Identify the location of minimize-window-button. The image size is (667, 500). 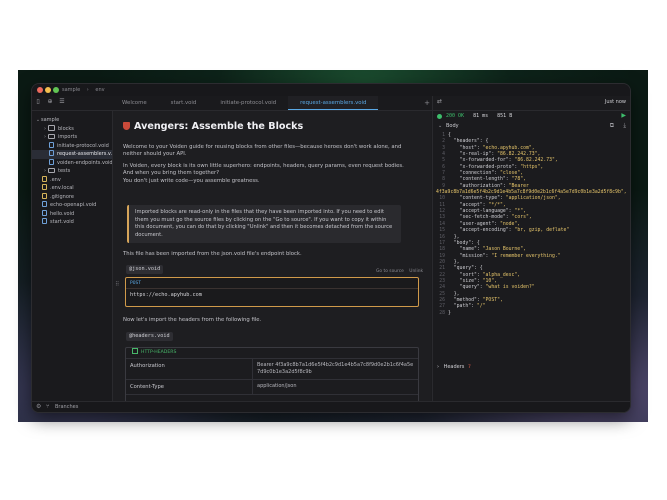
(48, 90).